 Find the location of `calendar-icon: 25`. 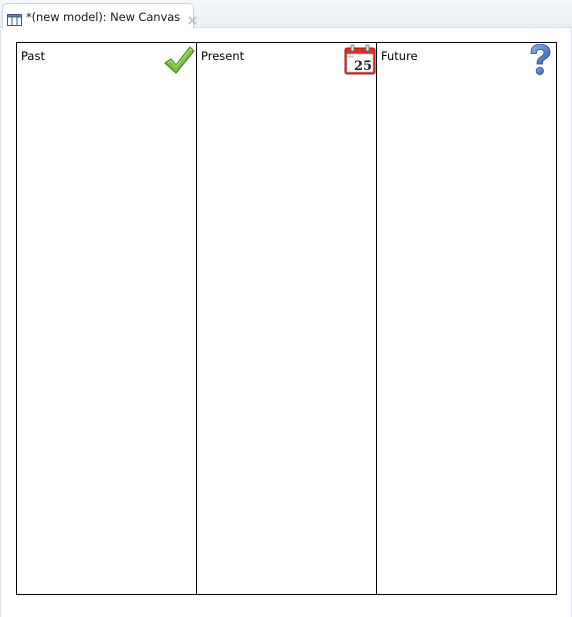

calendar-icon: 25 is located at coordinates (360, 59).